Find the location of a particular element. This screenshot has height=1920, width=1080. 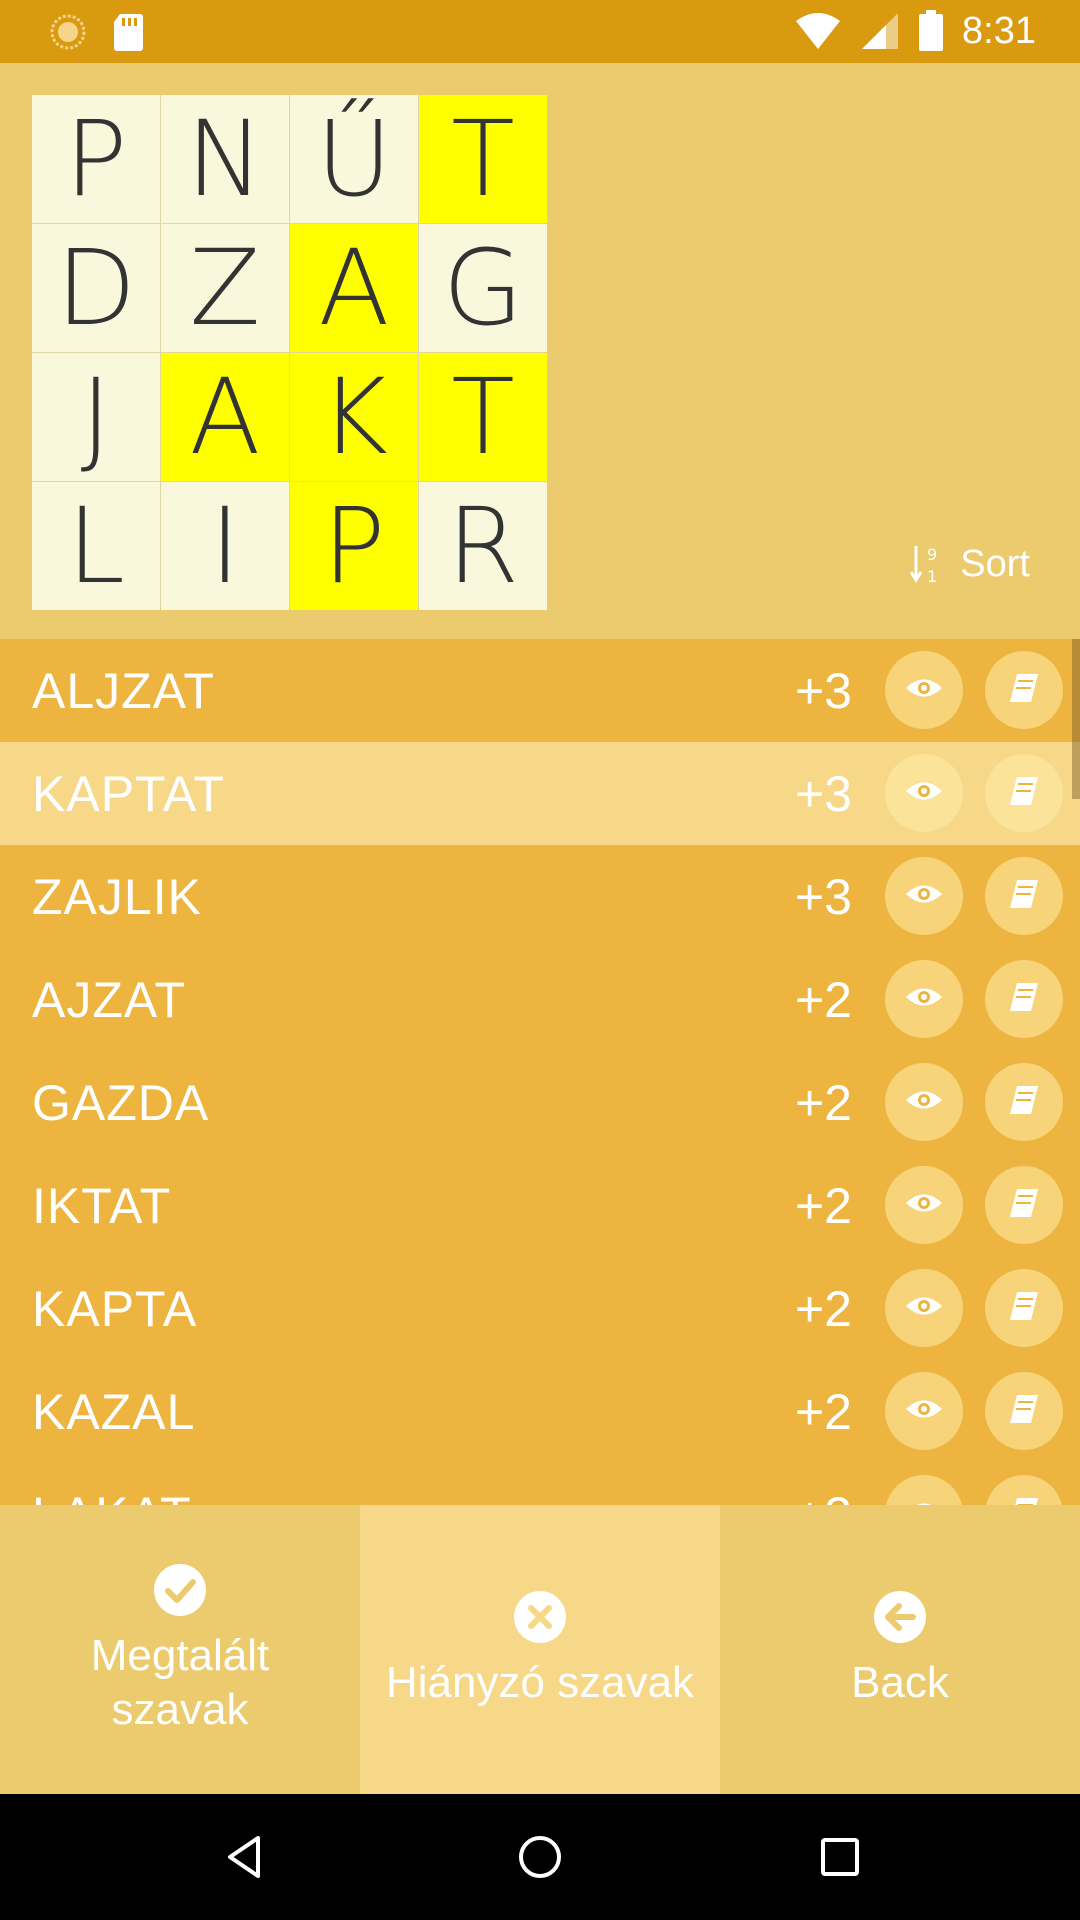

letter-grid: P N Ű T D Z A G J A K T L I P R is located at coordinates (289, 352).